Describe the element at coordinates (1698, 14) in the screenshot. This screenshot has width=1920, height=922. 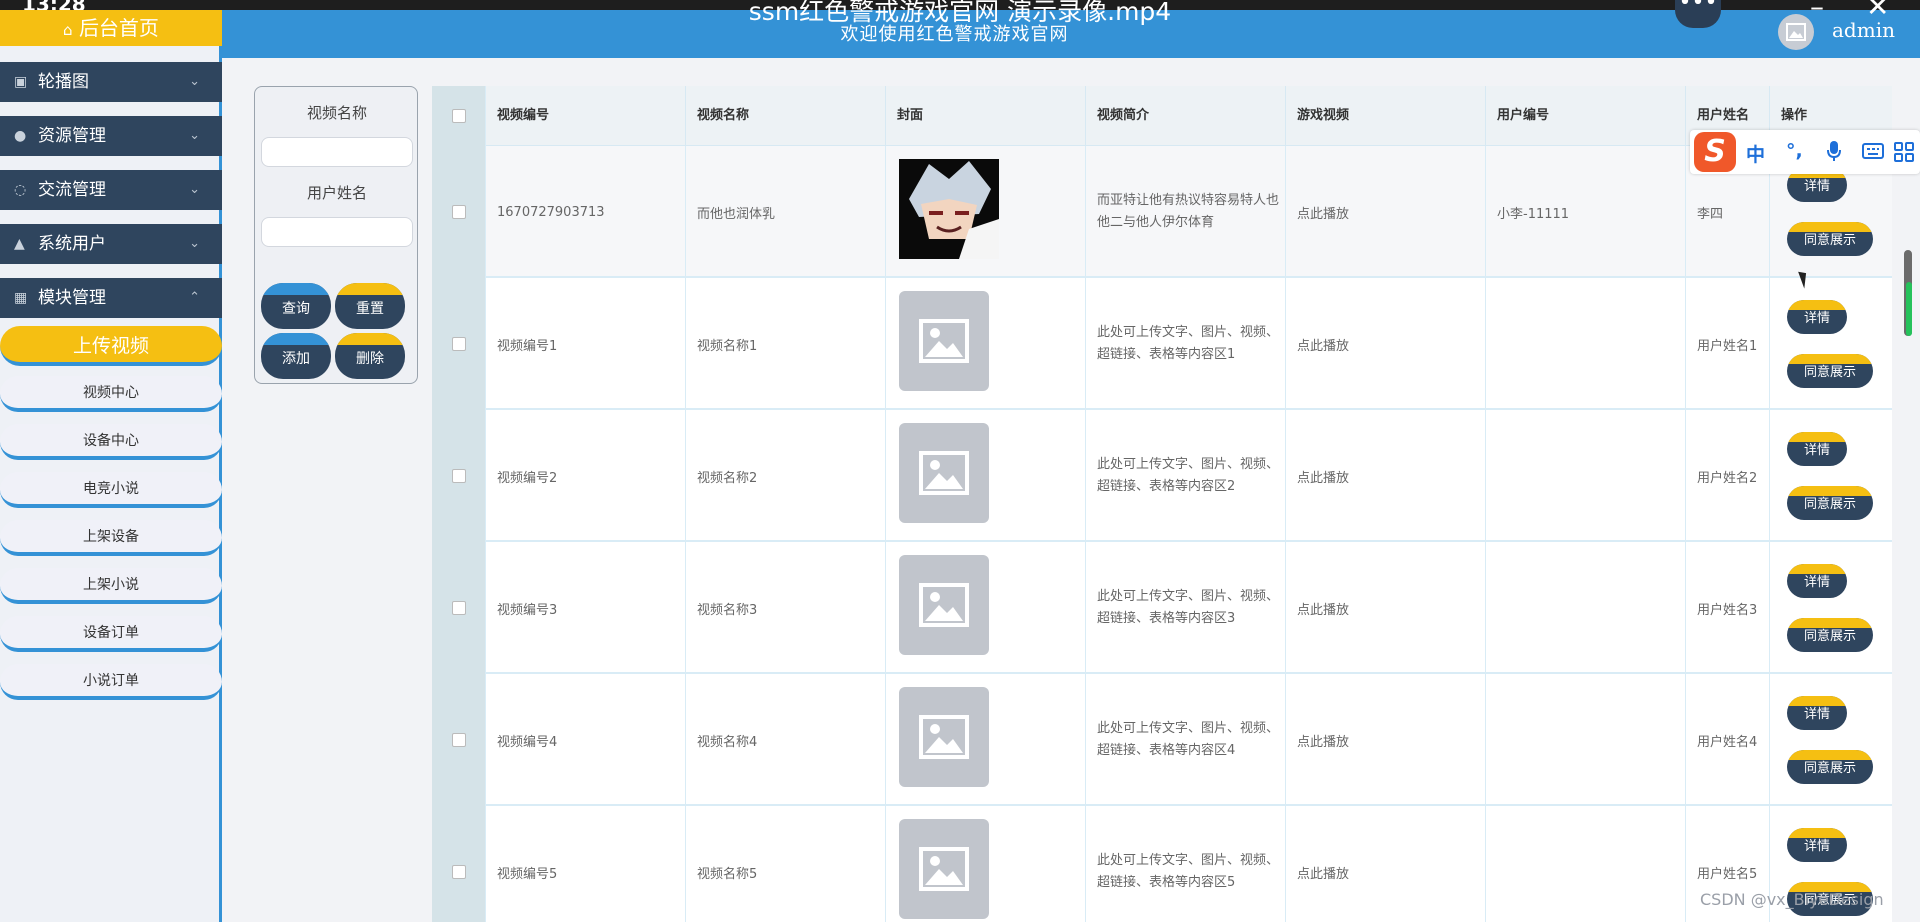
I see `more-options-button: •••` at that location.